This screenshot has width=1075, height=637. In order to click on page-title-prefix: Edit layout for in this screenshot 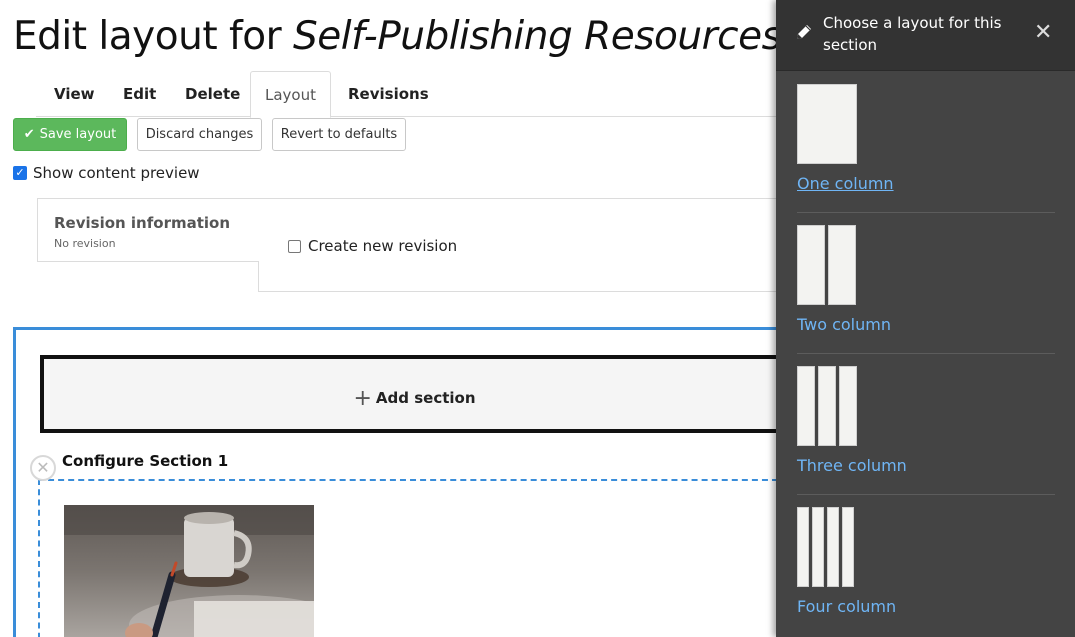, I will do `click(153, 36)`.